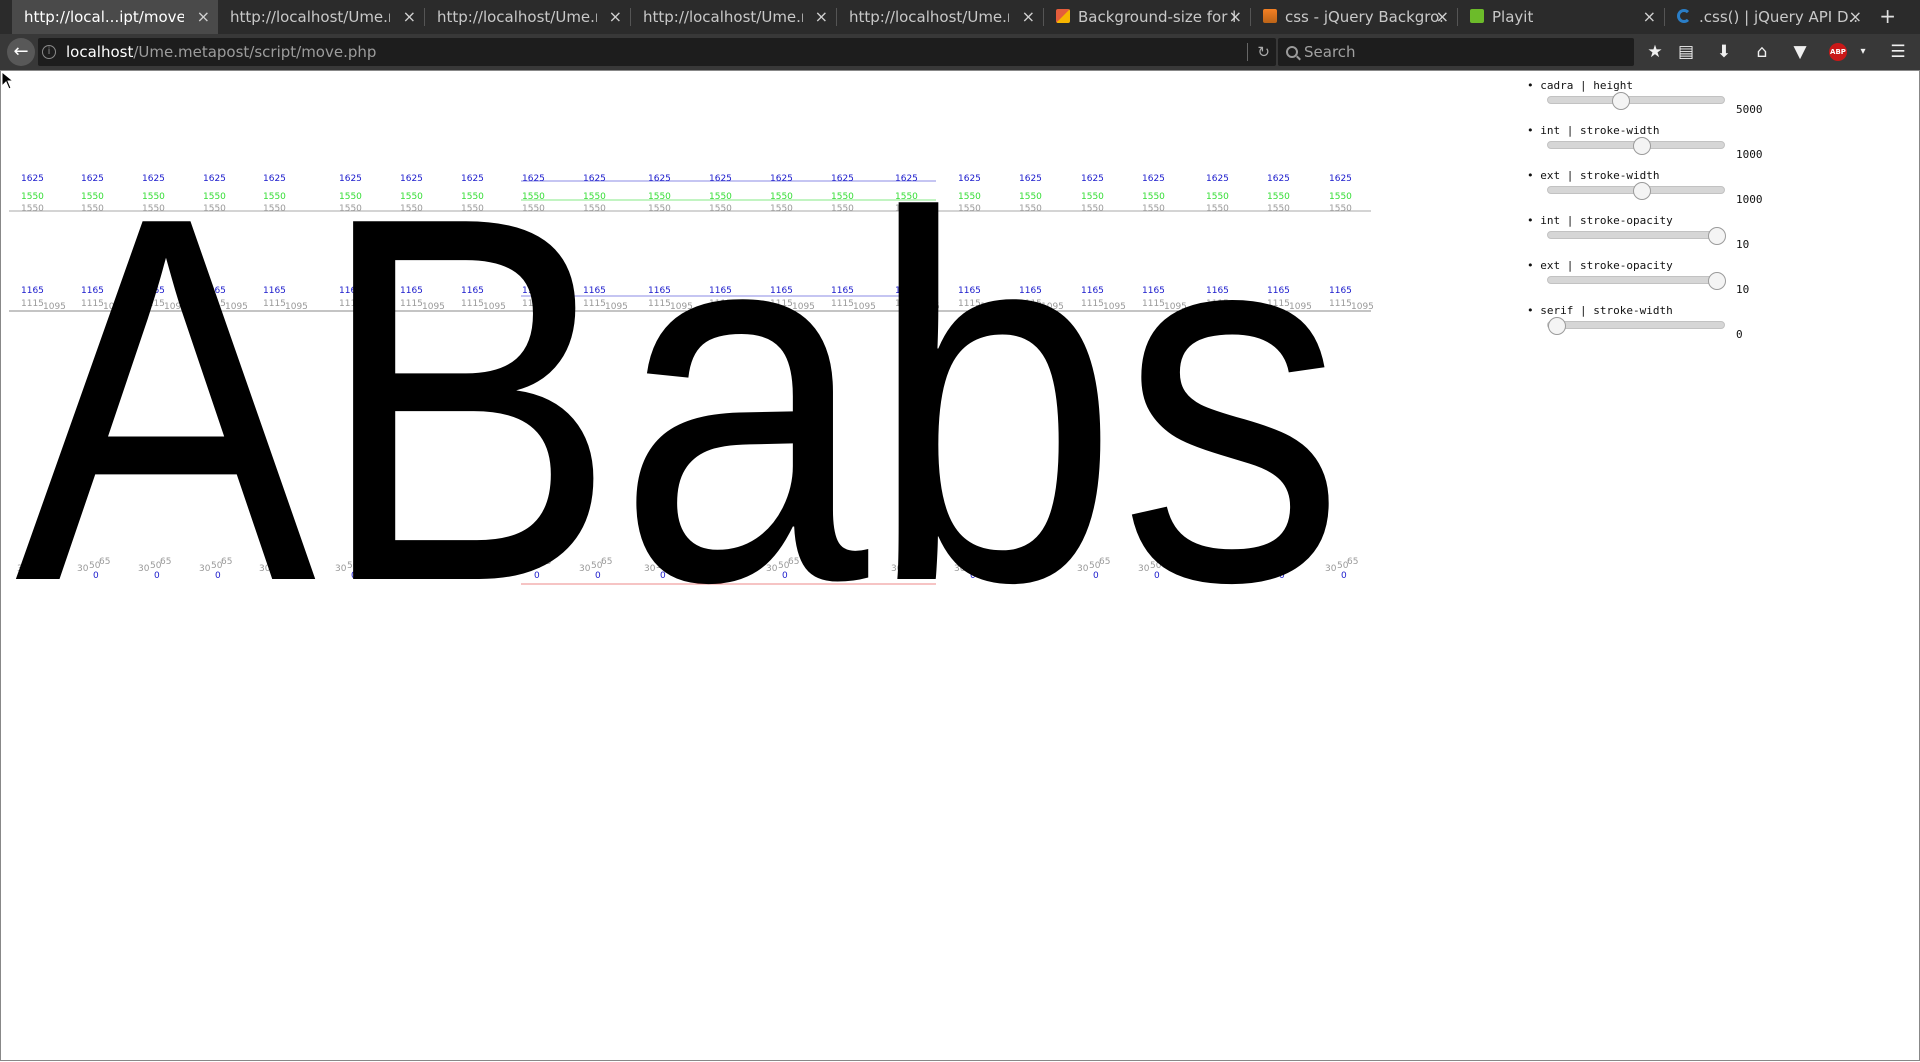  Describe the element at coordinates (1863, 52) in the screenshot. I see `chevron-down-icon: ▾` at that location.